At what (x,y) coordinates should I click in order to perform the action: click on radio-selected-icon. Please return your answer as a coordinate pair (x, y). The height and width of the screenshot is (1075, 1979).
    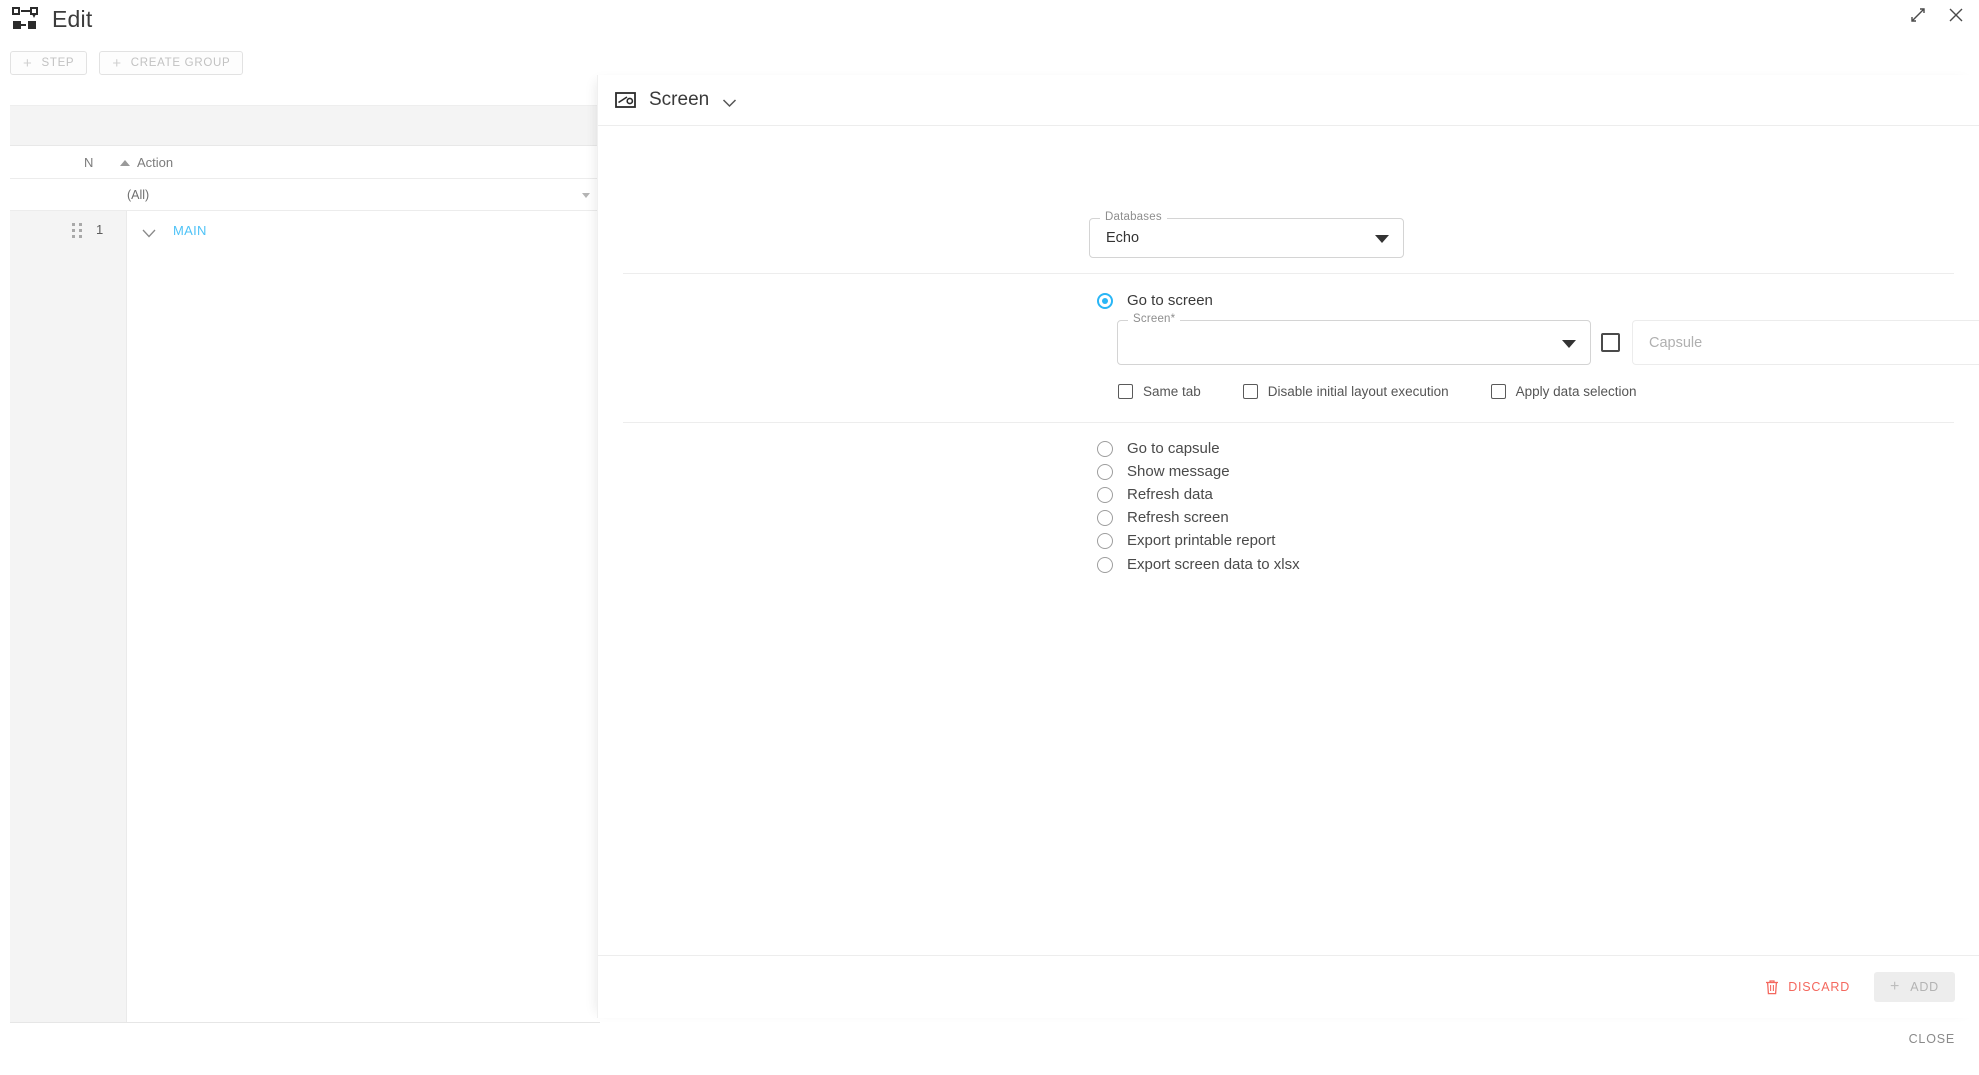
    Looking at the image, I should click on (1105, 300).